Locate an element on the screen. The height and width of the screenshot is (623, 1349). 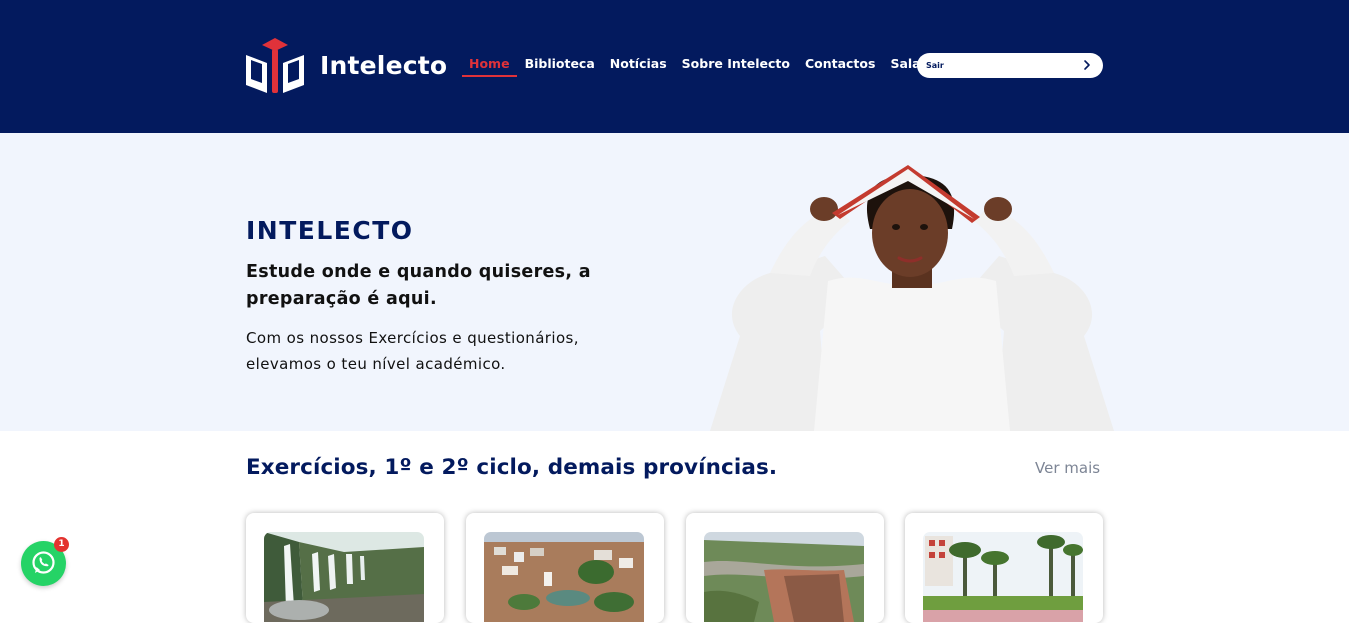
nav-sobre-intelecto: Sobre Intelecto is located at coordinates (736, 66).